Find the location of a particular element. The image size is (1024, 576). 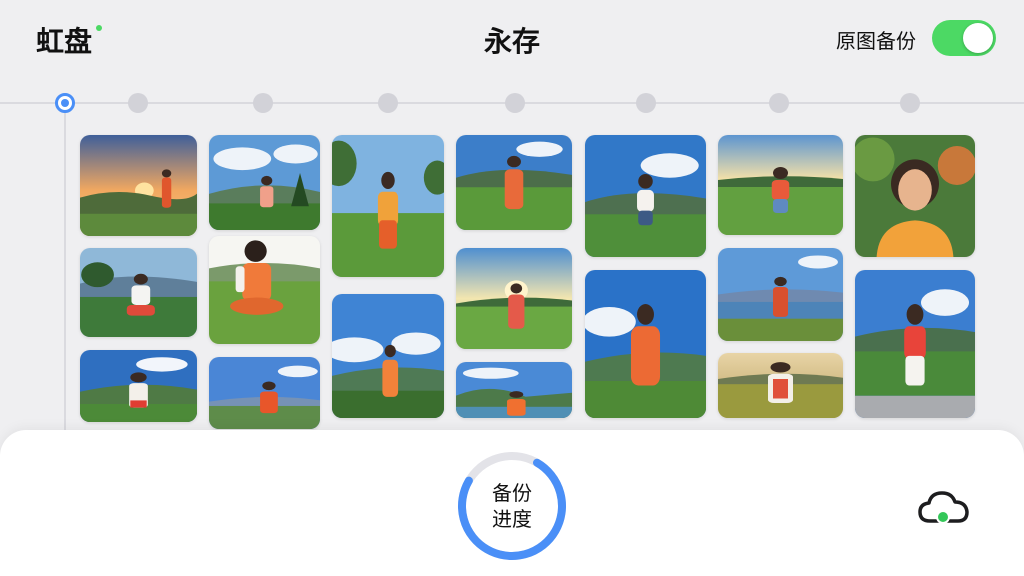

logo-dot-icon is located at coordinates (99, 28).